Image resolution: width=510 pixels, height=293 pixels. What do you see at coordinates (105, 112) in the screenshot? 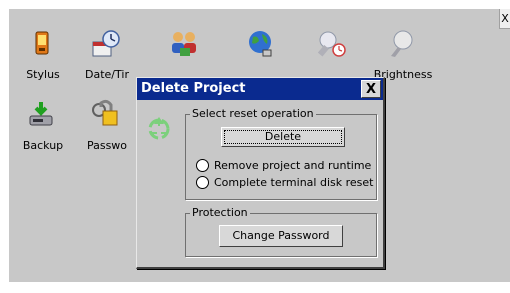
I see `password-lock-icon` at bounding box center [105, 112].